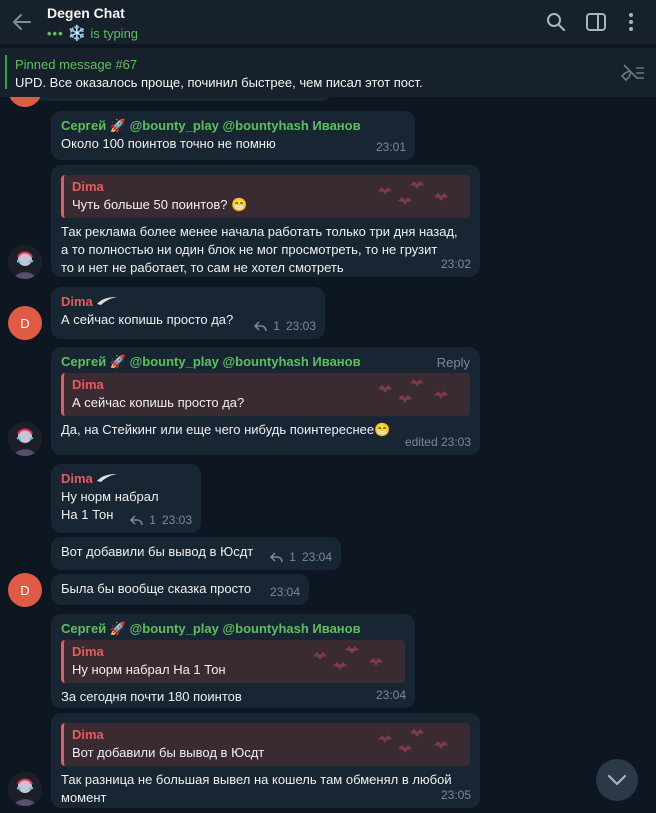 The image size is (656, 813). What do you see at coordinates (265, 196) in the screenshot?
I see `reply-quote: Dima Чуть больше 50 поинтов? 😁` at bounding box center [265, 196].